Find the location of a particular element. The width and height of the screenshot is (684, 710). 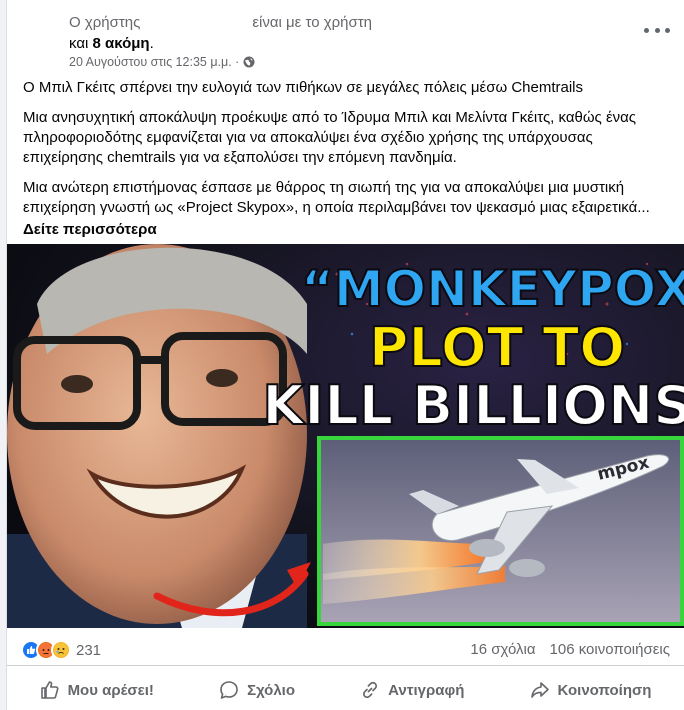

sad-icon is located at coordinates (61, 650).